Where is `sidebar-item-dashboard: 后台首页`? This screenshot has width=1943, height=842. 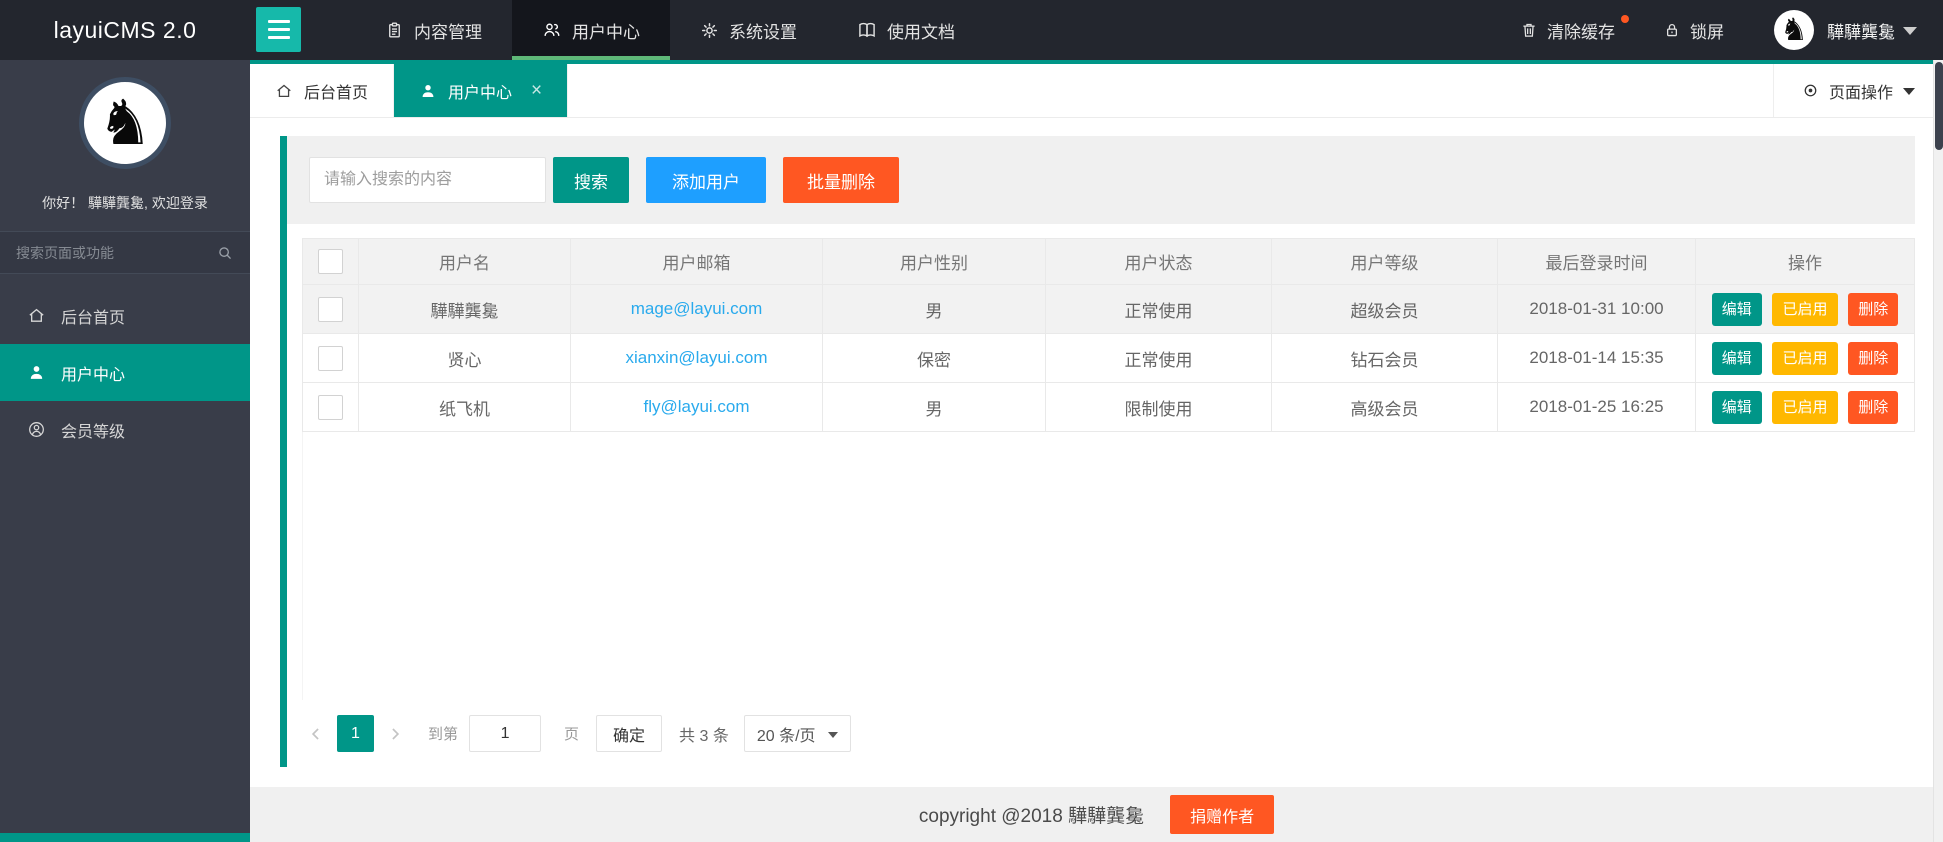
sidebar-item-dashboard: 后台首页 is located at coordinates (125, 315).